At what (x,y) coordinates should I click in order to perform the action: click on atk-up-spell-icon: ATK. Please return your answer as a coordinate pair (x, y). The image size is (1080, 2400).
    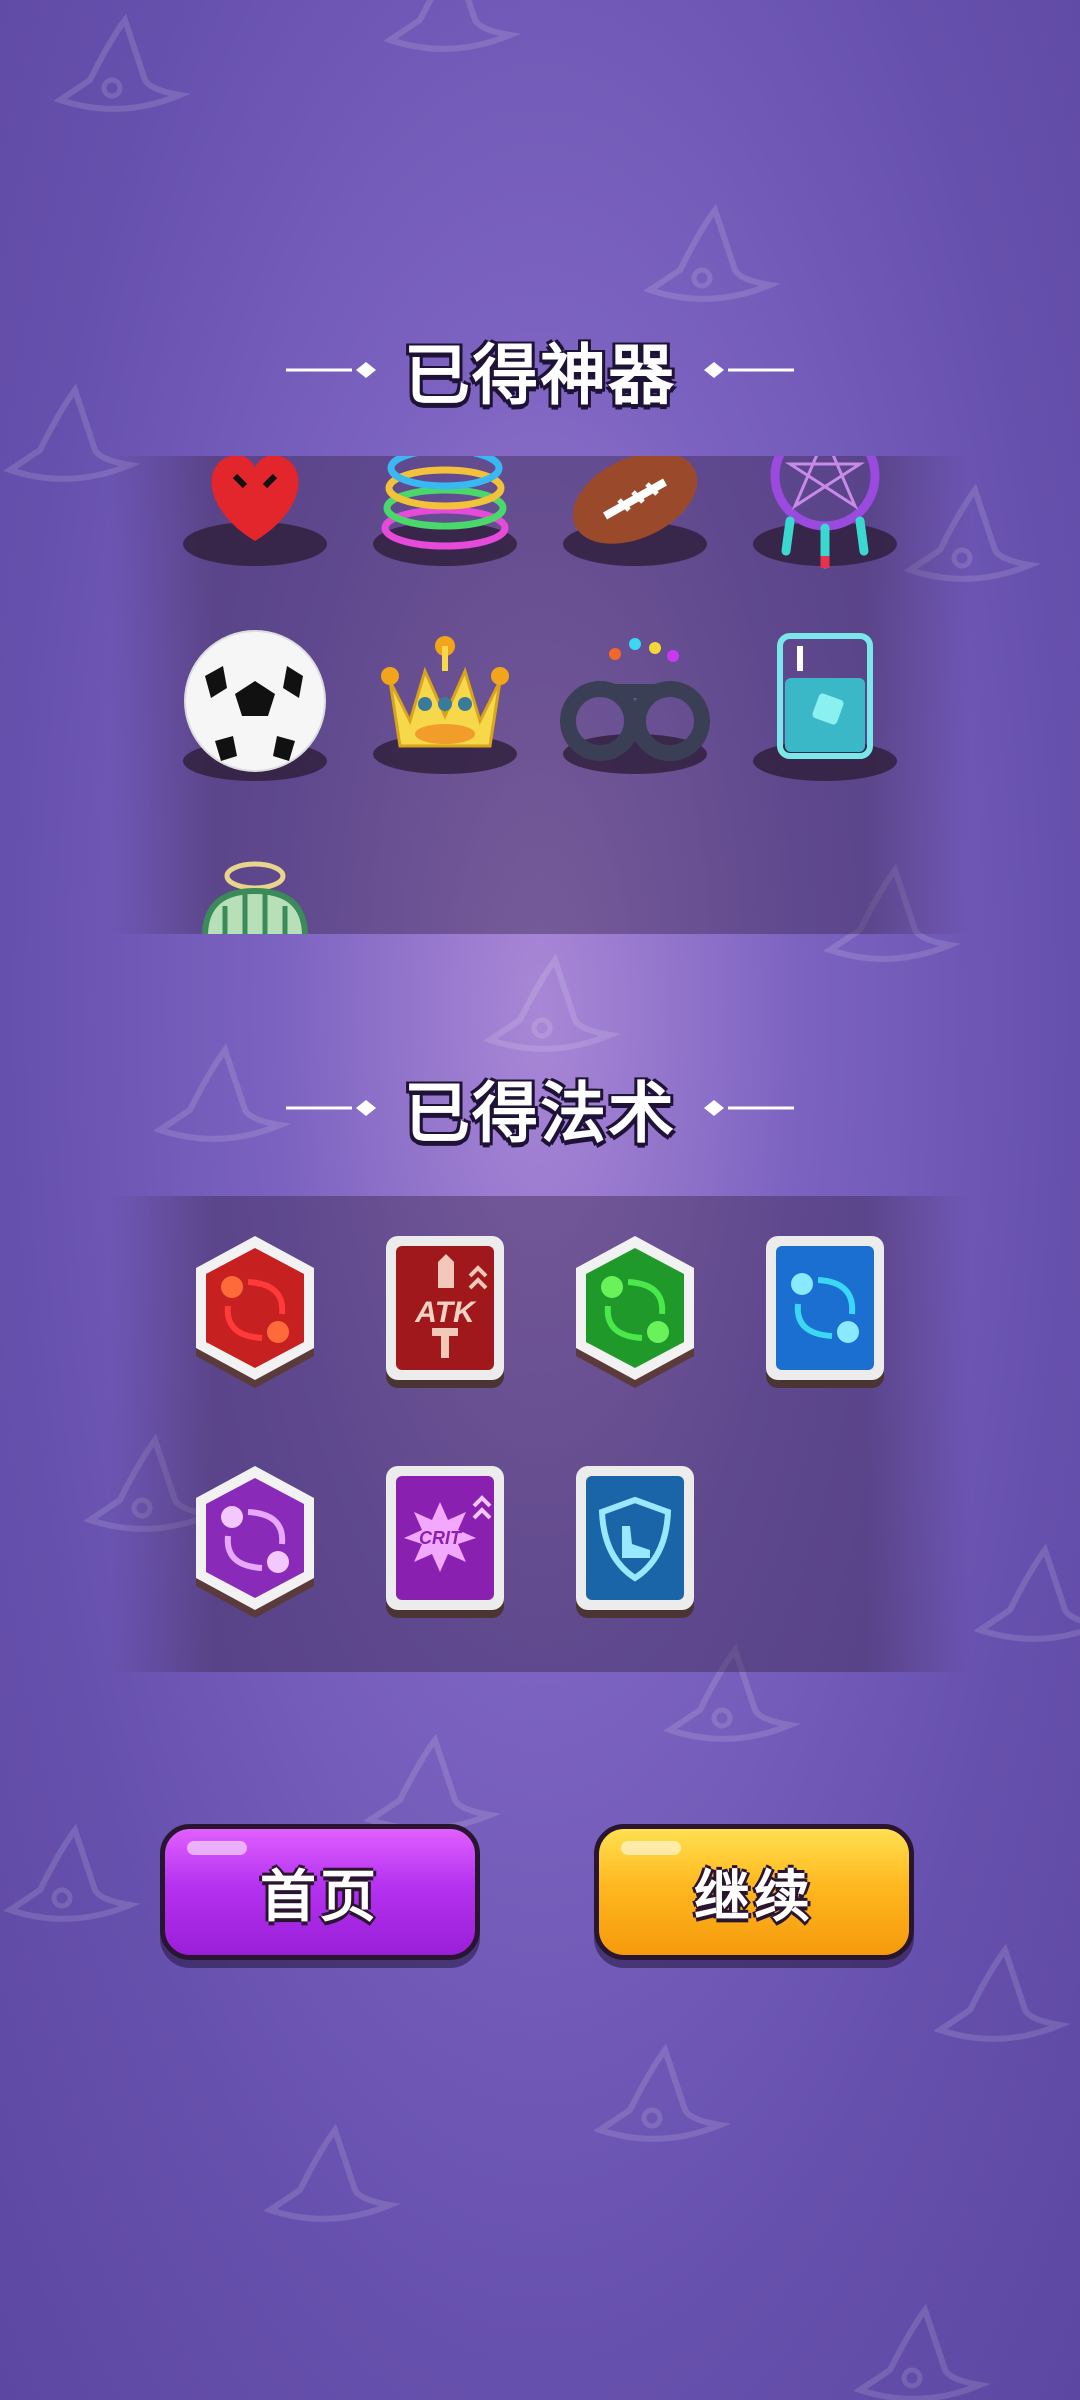
    Looking at the image, I should click on (445, 1312).